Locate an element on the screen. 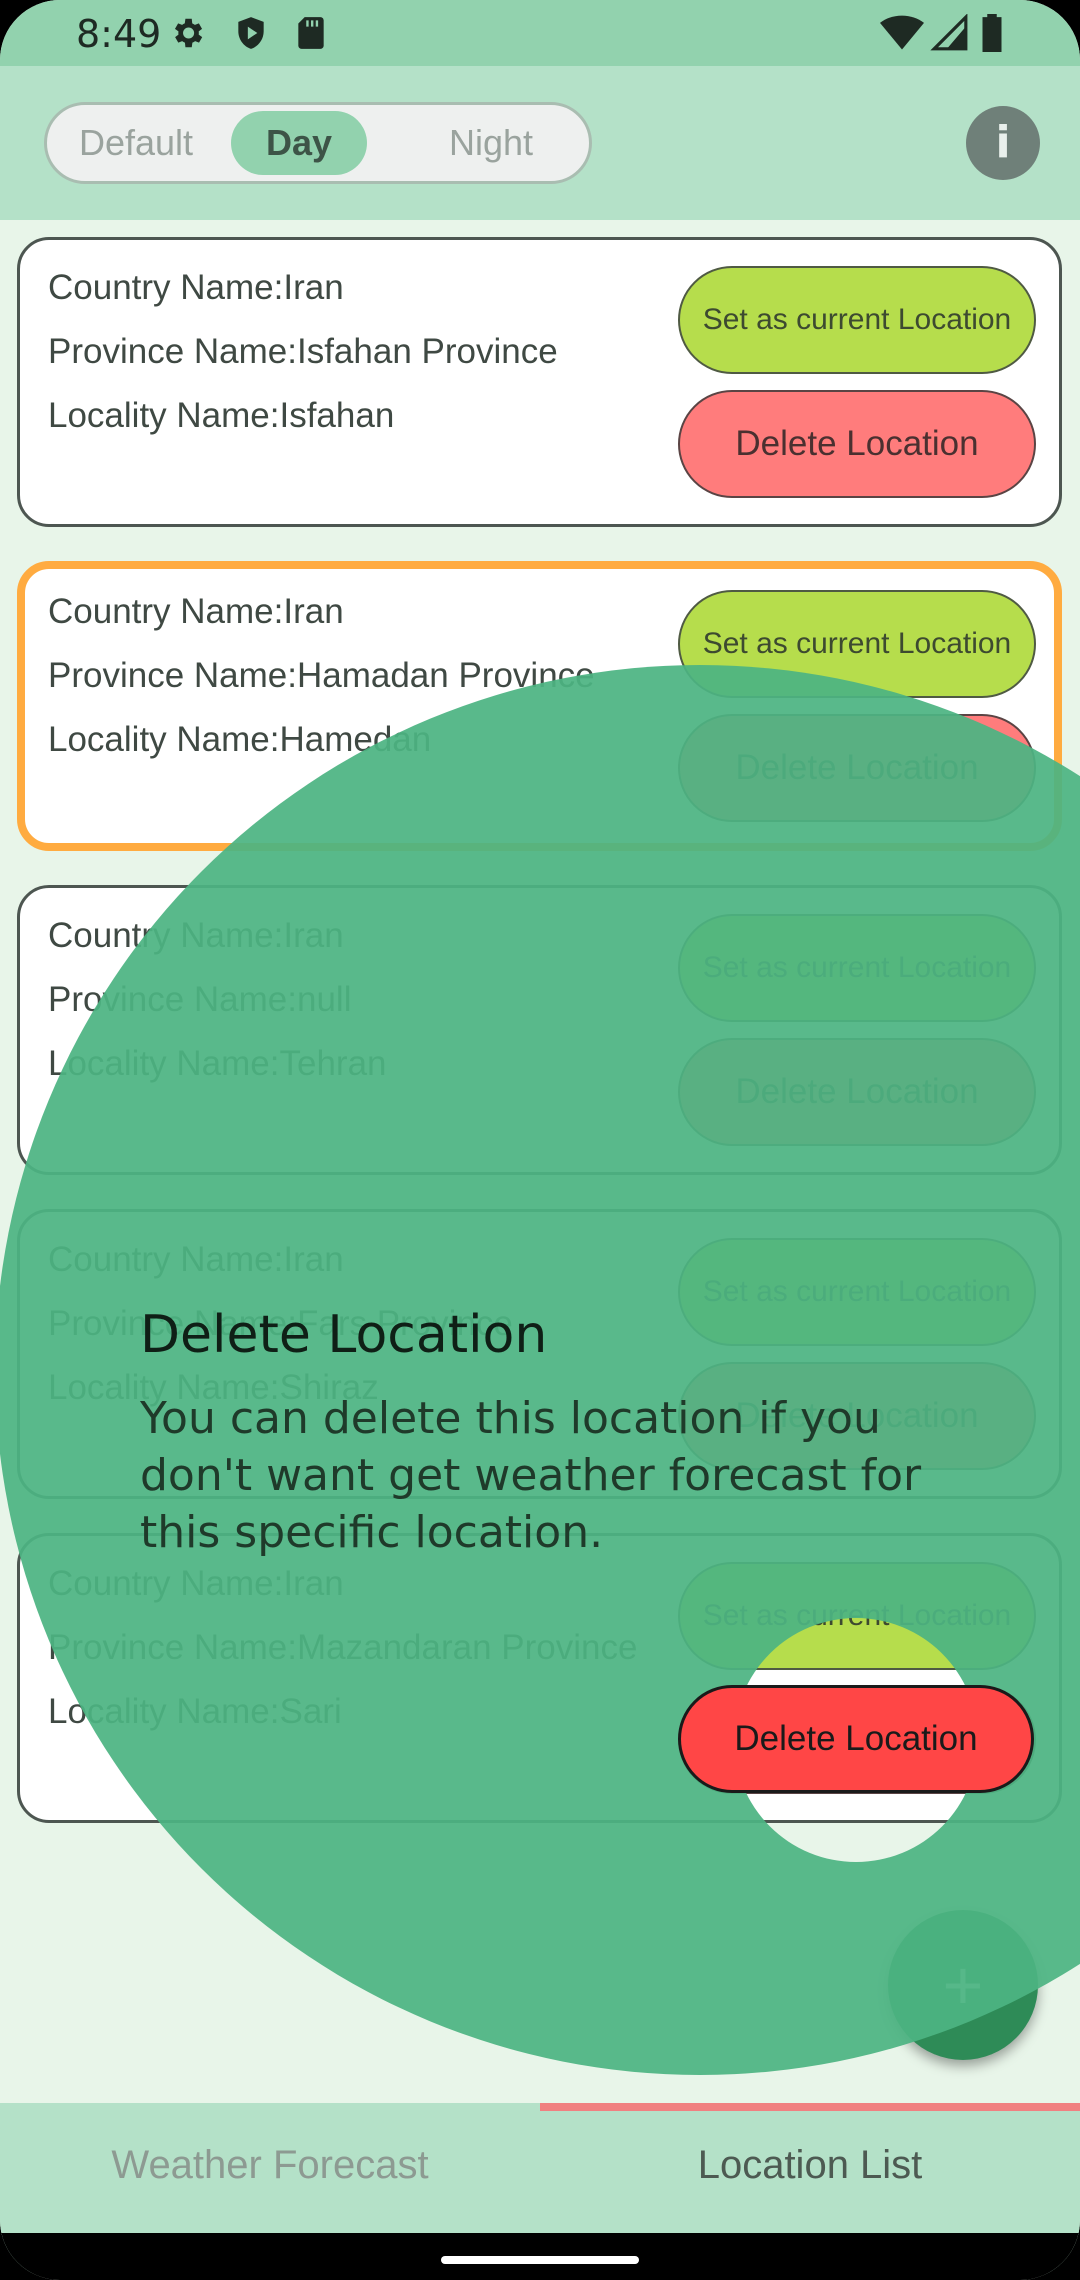  showcase-title: Delete Location is located at coordinates (344, 1335).